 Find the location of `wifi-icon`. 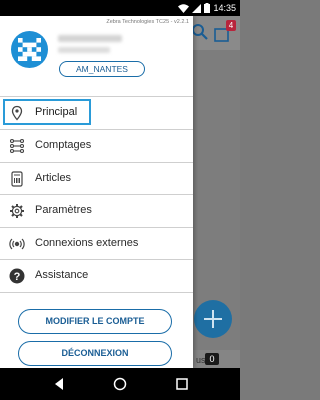

wifi-icon is located at coordinates (184, 8).